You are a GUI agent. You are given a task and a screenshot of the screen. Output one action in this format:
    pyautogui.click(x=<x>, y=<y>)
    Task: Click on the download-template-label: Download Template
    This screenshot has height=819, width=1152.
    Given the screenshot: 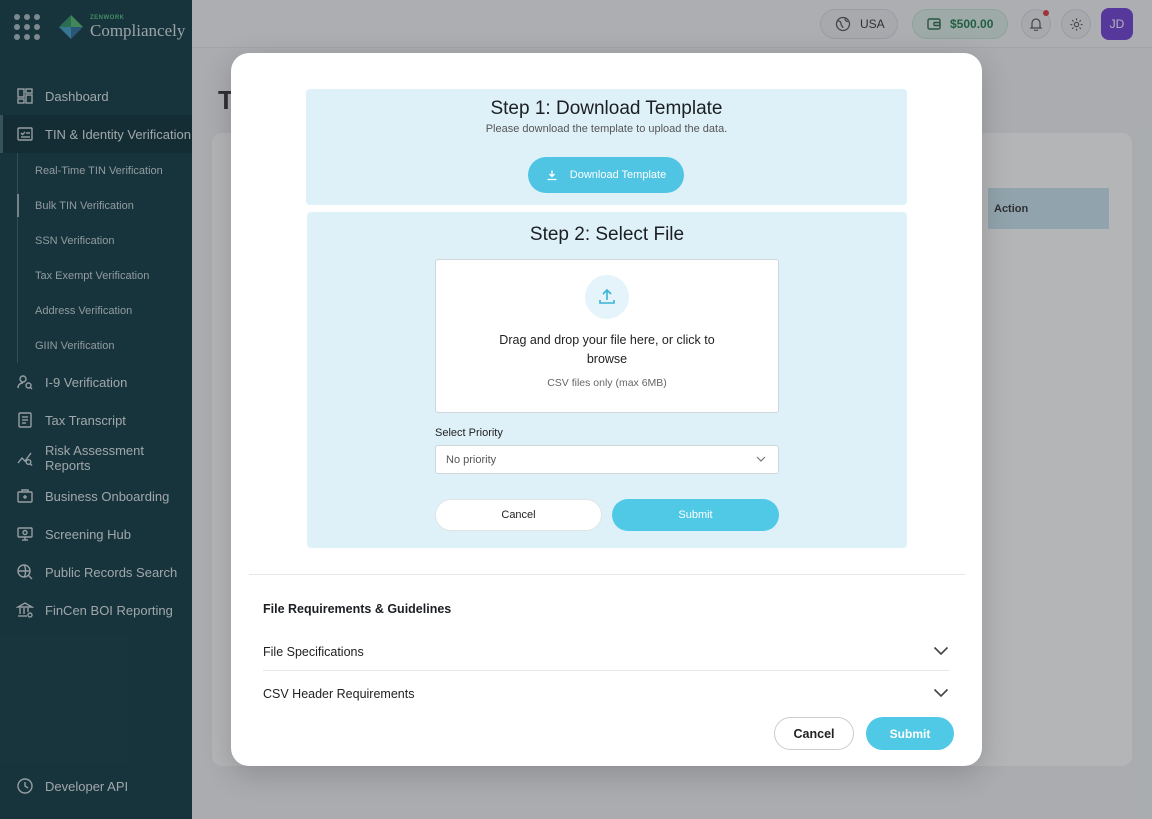 What is the action you would take?
    pyautogui.click(x=618, y=175)
    